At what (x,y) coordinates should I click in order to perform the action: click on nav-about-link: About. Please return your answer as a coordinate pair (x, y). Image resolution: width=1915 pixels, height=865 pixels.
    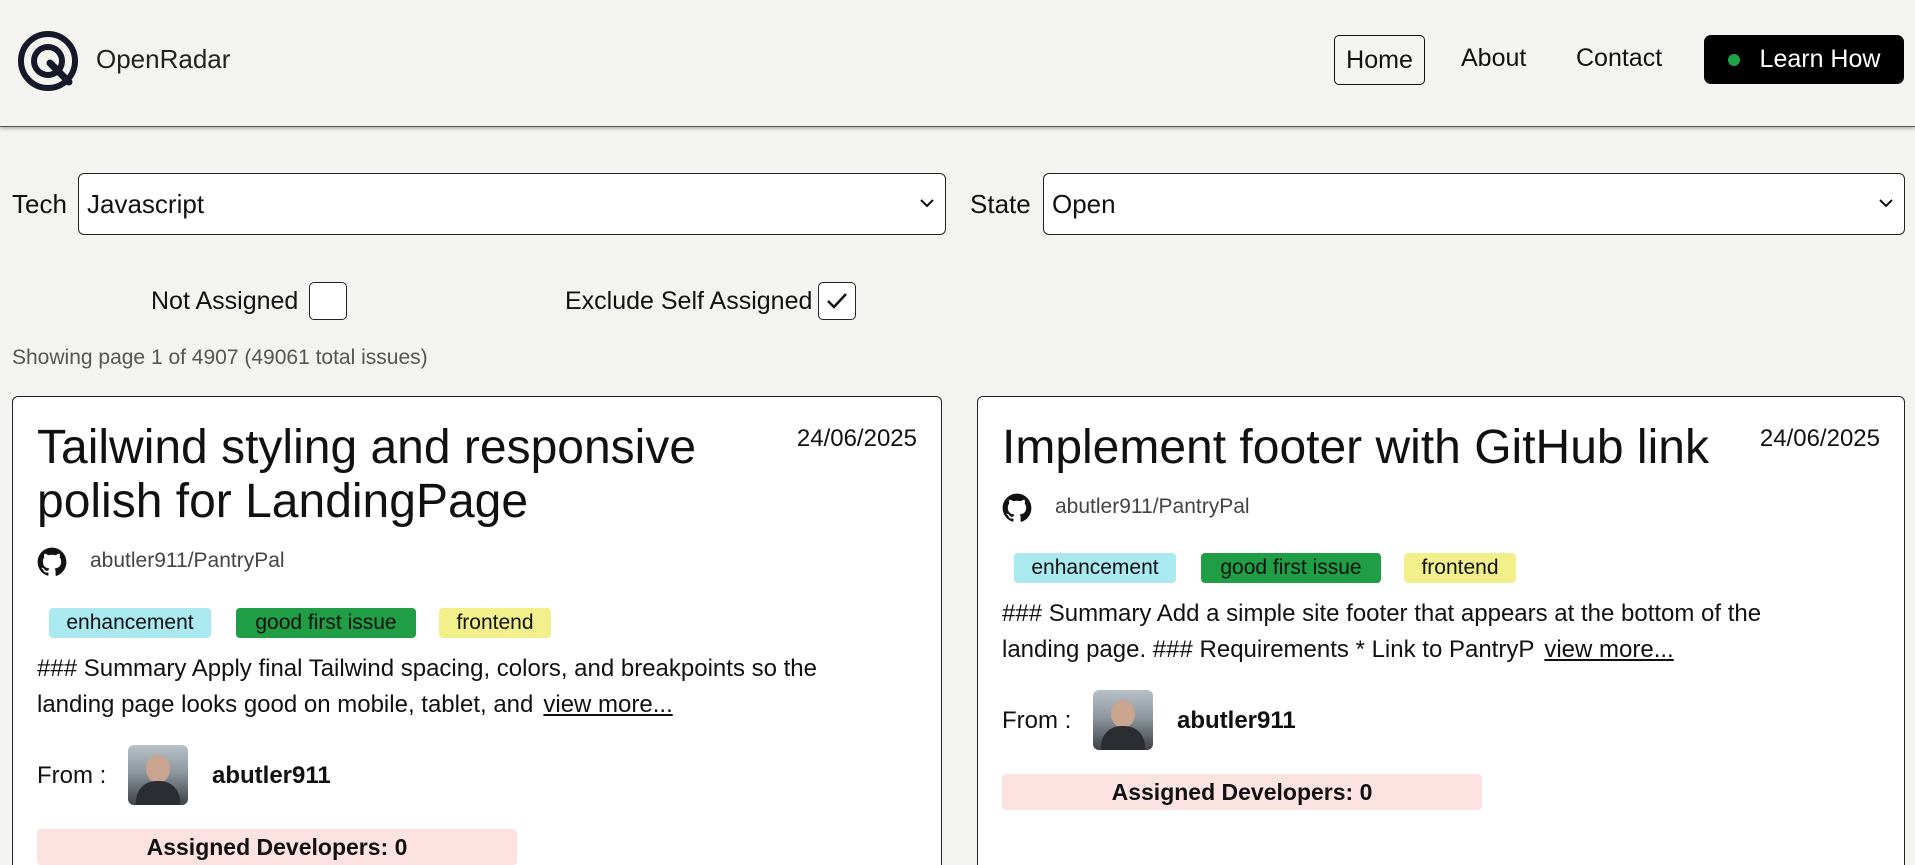
    Looking at the image, I should click on (1493, 58).